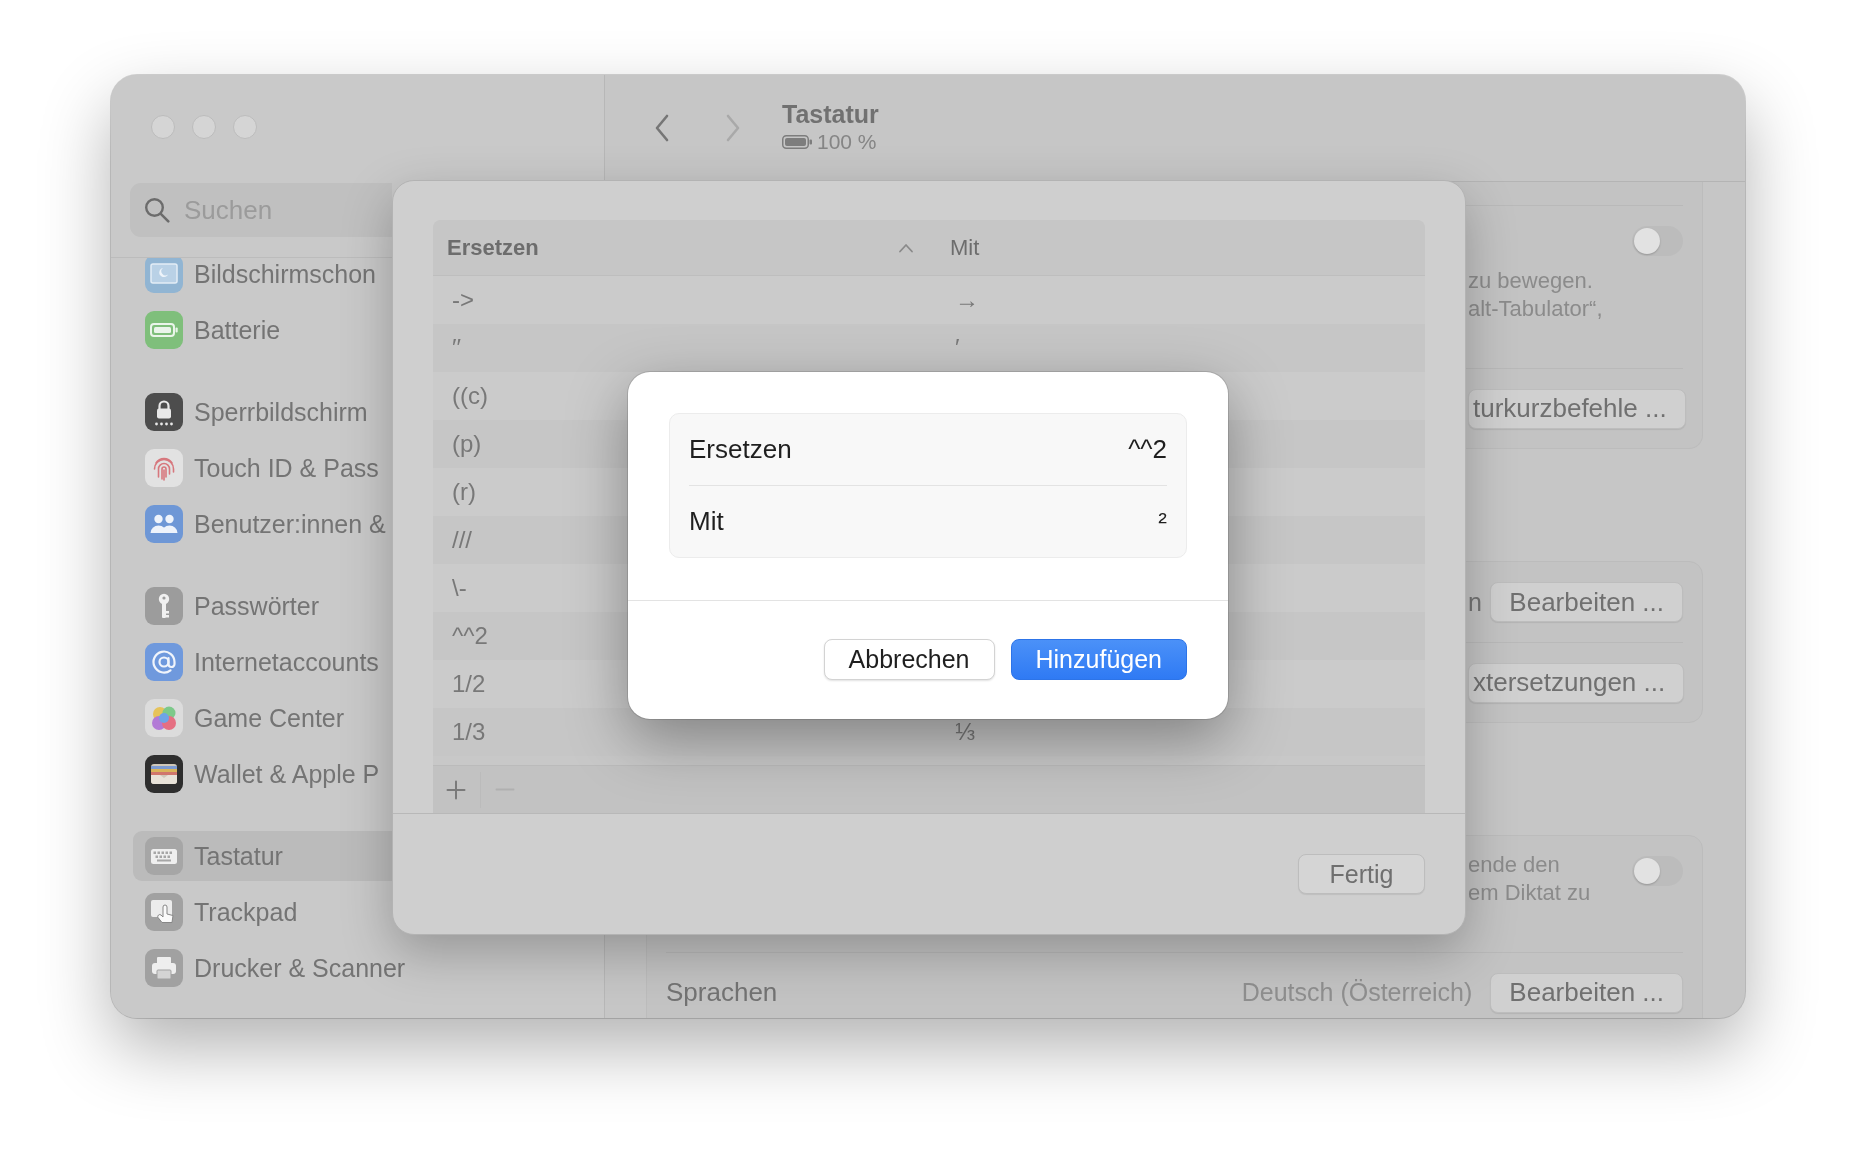 This screenshot has height=1164, width=1856. What do you see at coordinates (456, 348) in the screenshot?
I see `table-cell: ′′` at bounding box center [456, 348].